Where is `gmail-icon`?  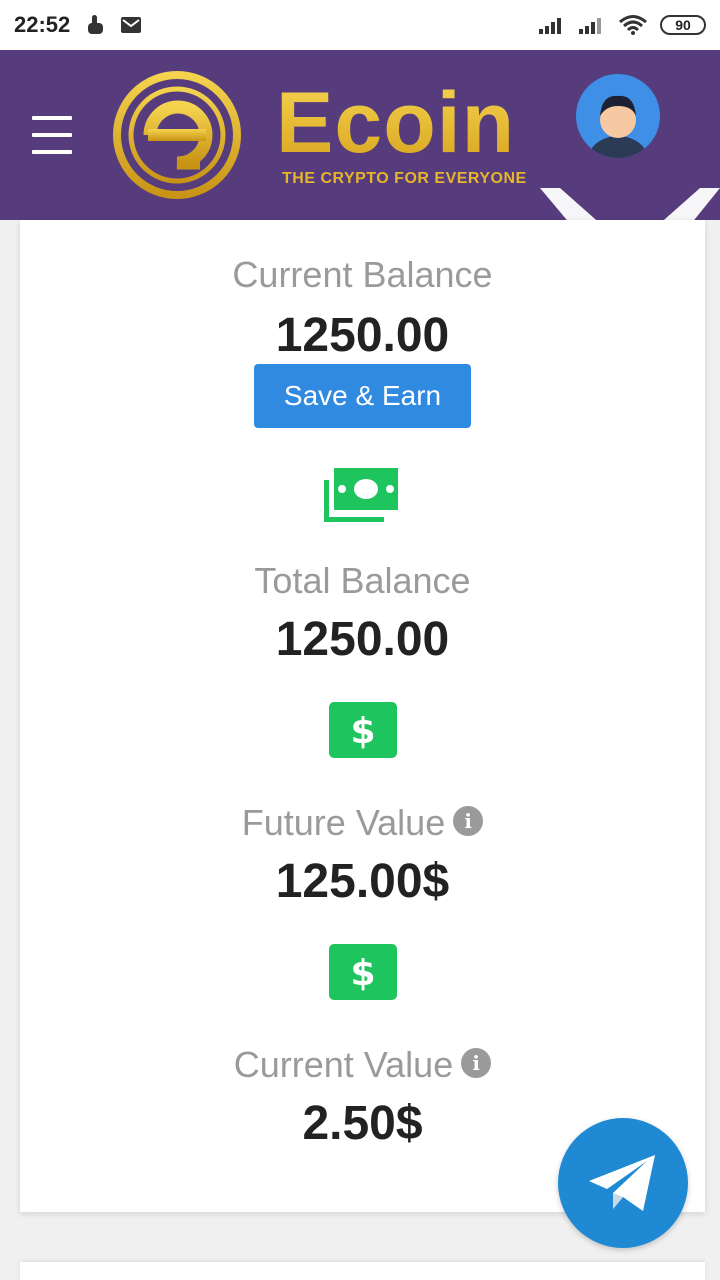
gmail-icon is located at coordinates (131, 25).